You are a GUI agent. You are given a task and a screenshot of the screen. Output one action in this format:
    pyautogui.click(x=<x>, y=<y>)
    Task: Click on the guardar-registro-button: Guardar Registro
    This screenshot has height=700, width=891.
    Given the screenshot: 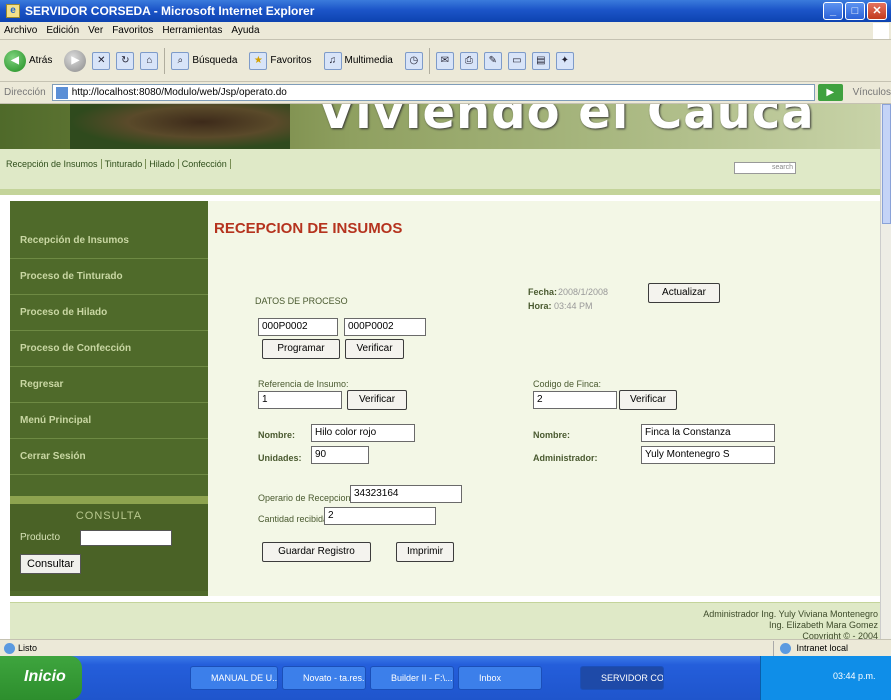 What is the action you would take?
    pyautogui.click(x=316, y=552)
    